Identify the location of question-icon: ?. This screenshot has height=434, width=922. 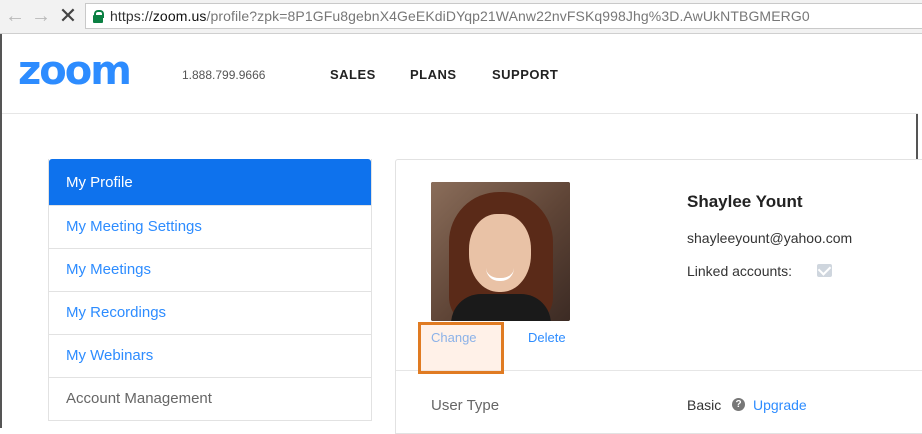
(738, 404).